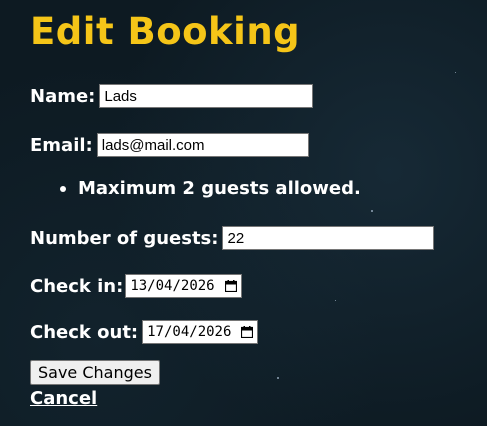  I want to click on guests-input, so click(328, 238).